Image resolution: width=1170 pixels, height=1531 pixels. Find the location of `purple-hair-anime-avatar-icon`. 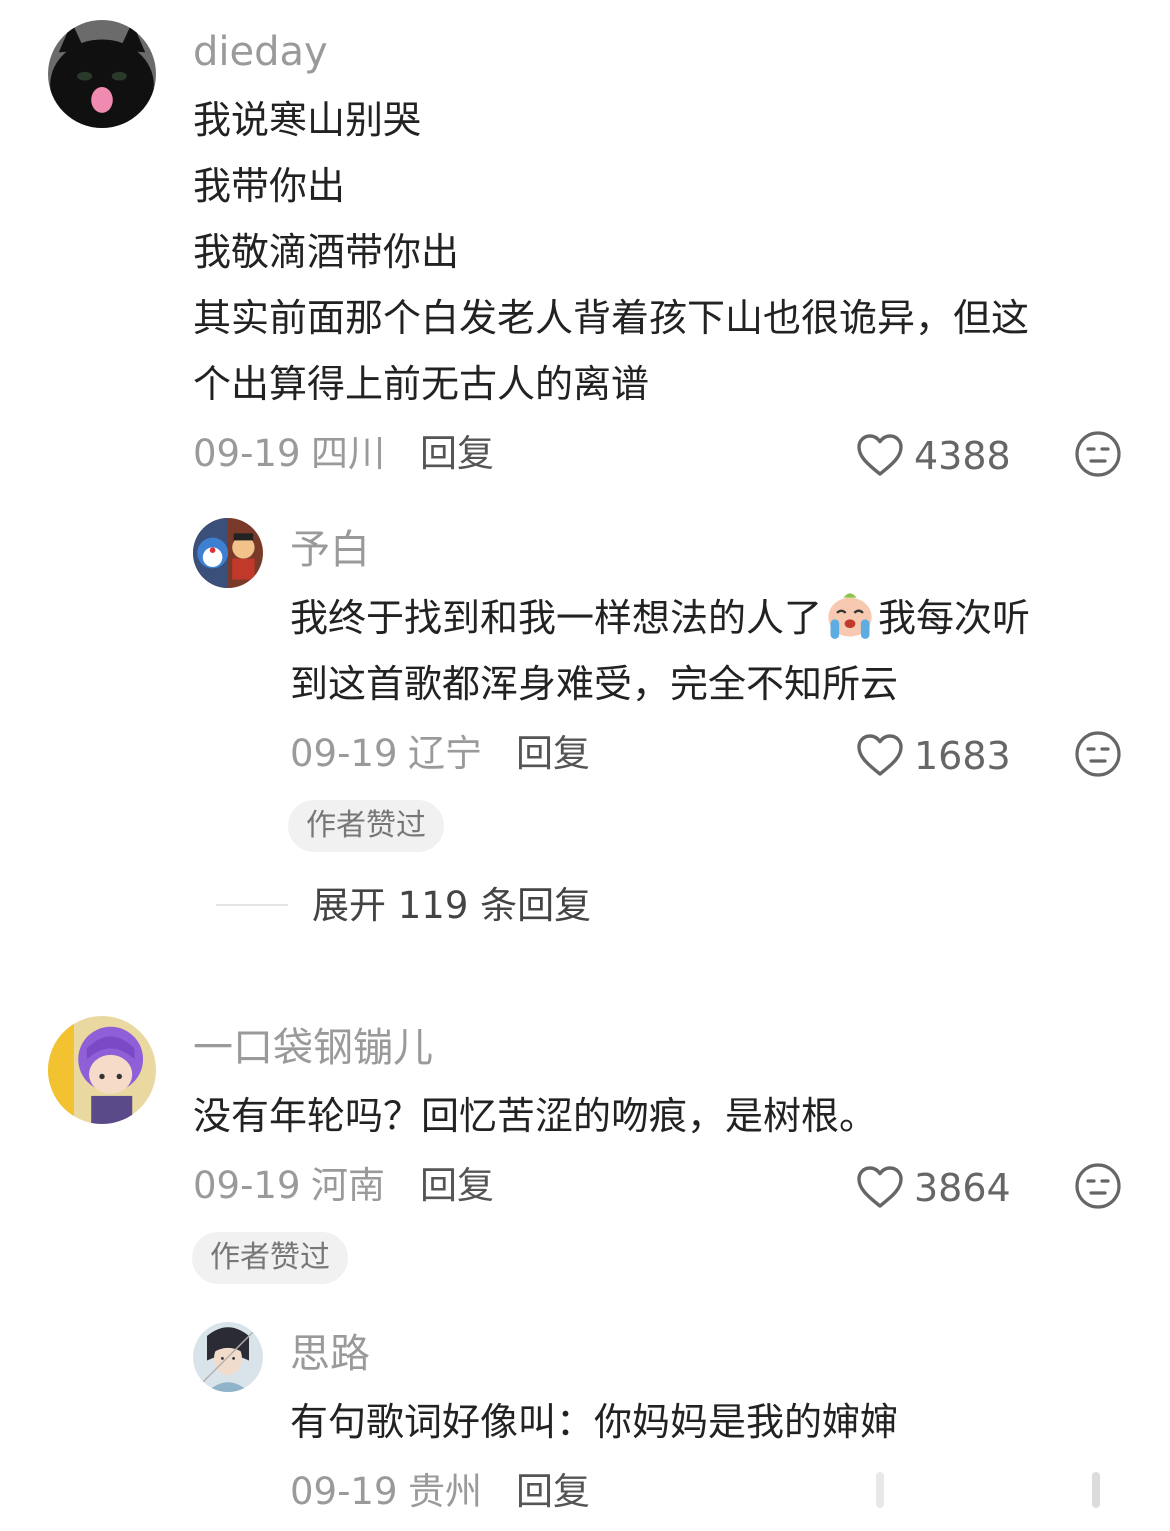

purple-hair-anime-avatar-icon is located at coordinates (102, 1070).